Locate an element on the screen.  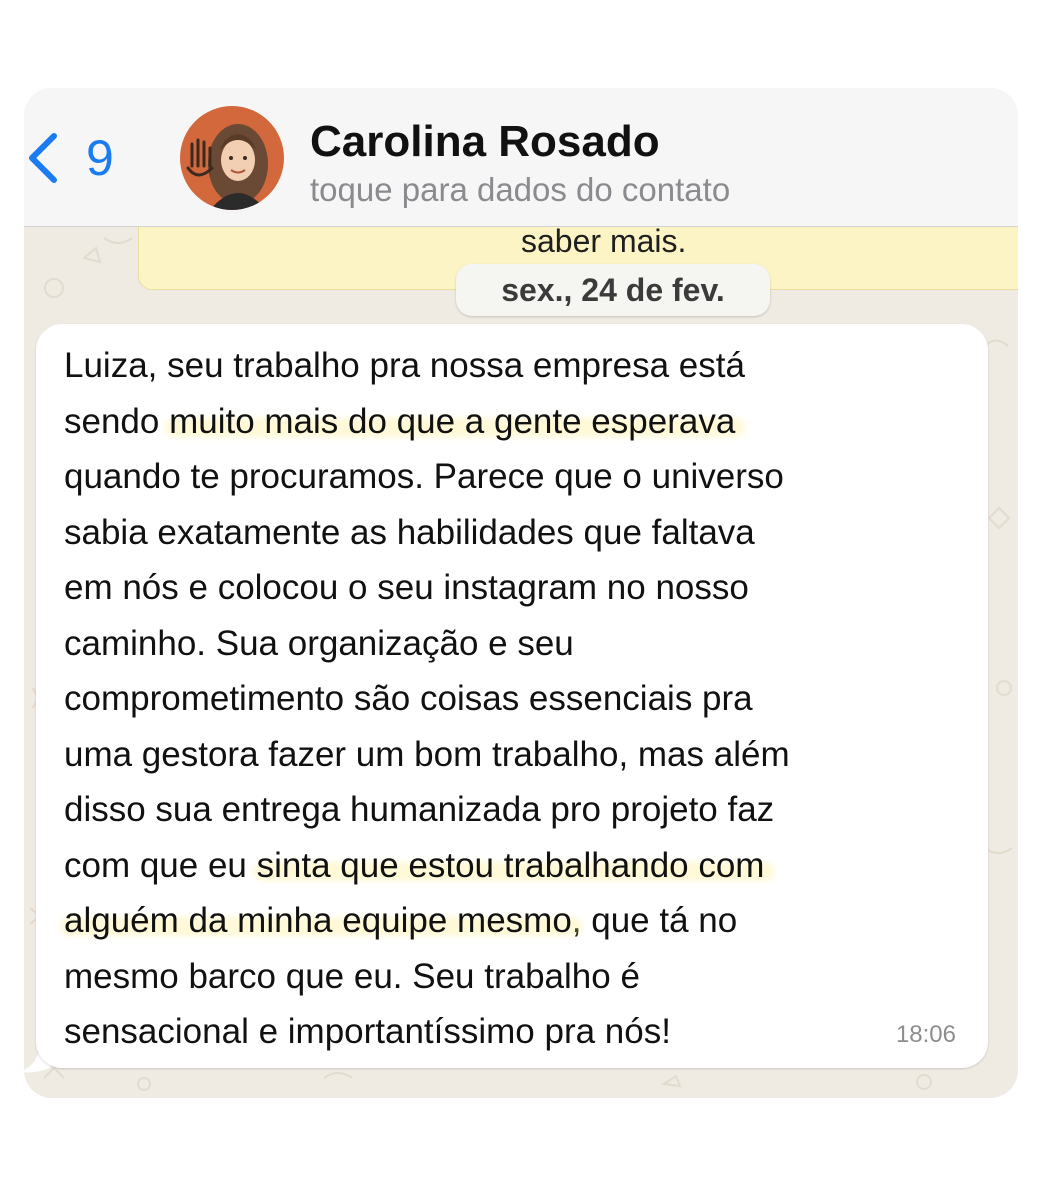
highlighted-text: sinta que estou trabalhando com is located at coordinates (510, 865).